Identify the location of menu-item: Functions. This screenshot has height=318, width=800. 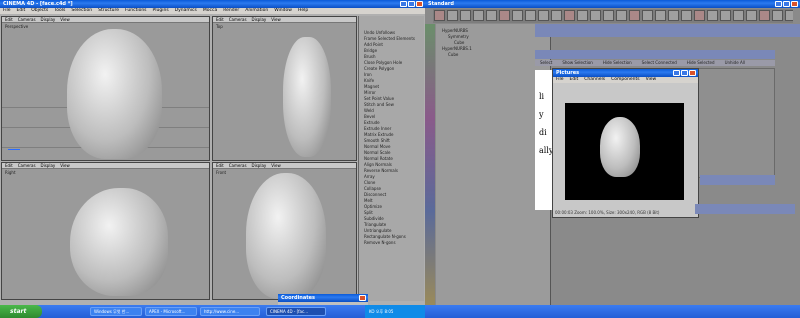
(136, 10).